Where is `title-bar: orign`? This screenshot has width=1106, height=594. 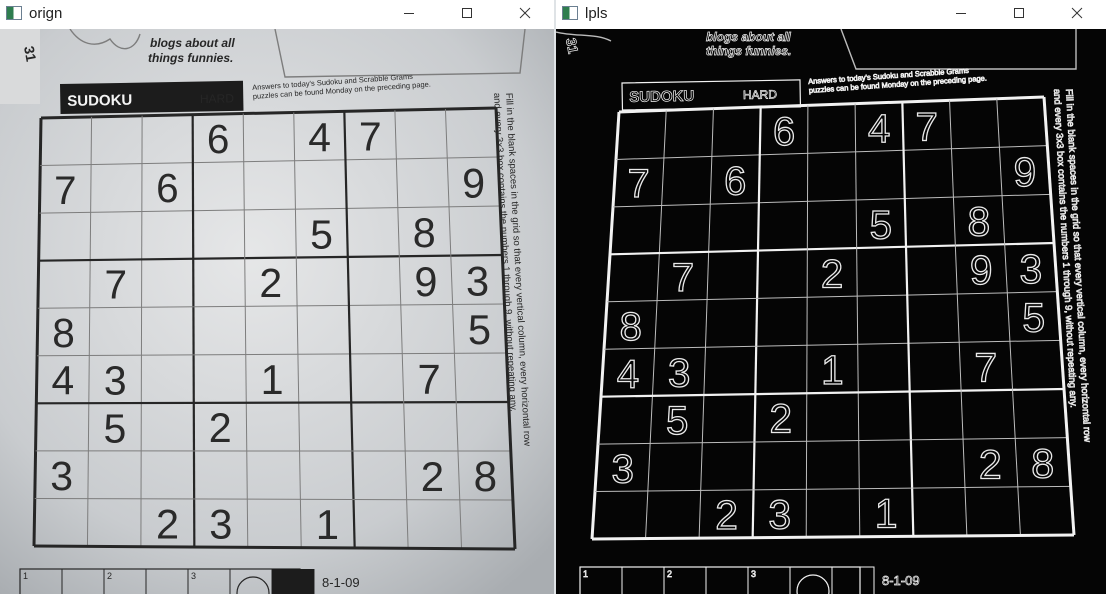
title-bar: orign is located at coordinates (277, 13).